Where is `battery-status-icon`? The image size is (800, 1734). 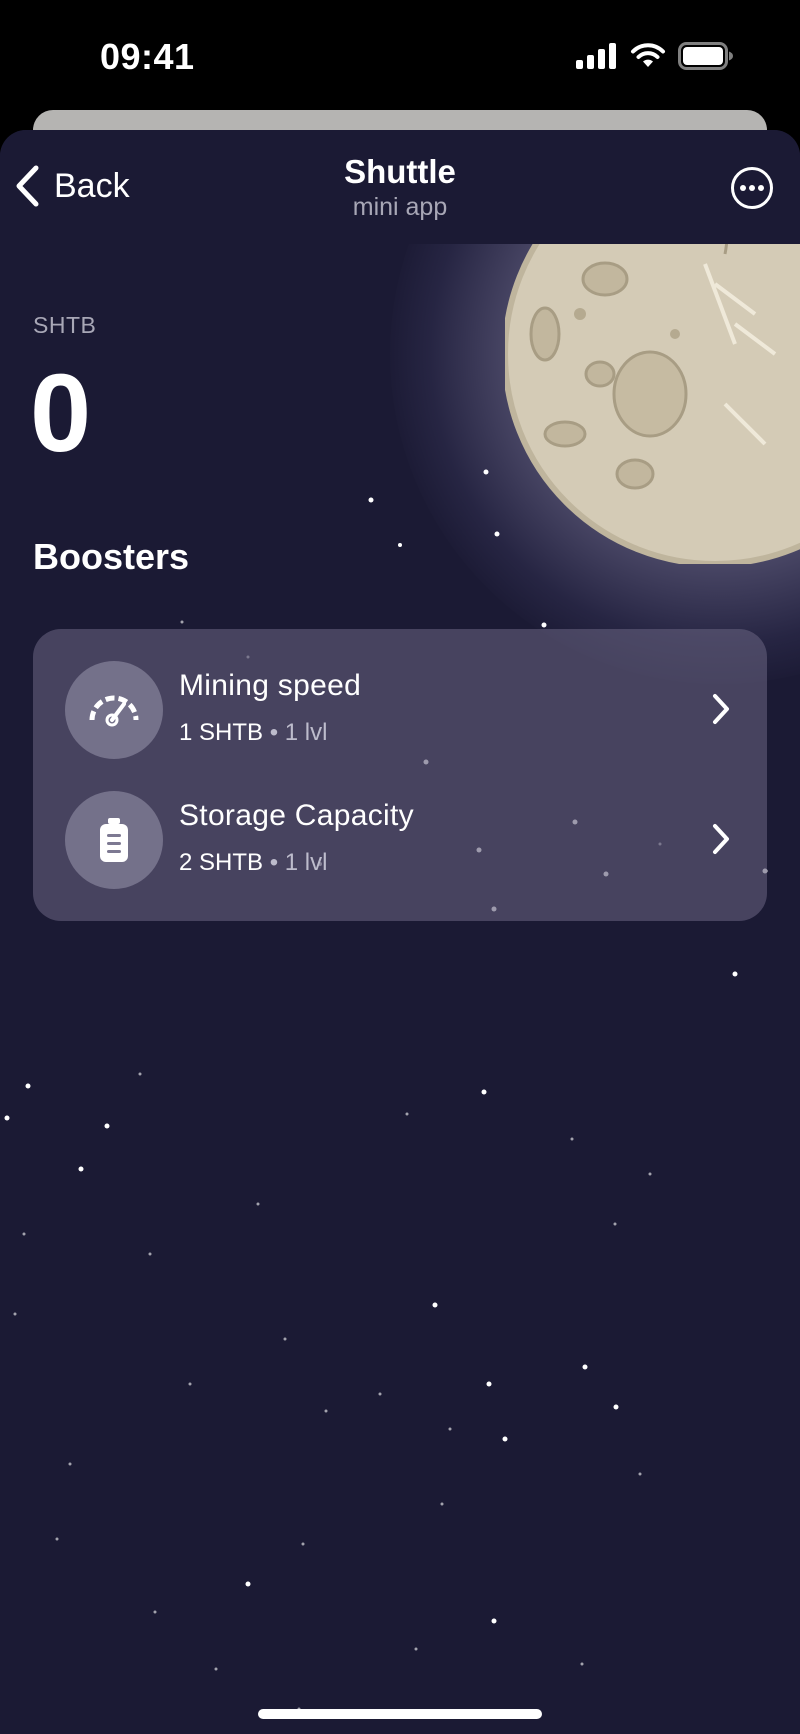
battery-status-icon is located at coordinates (705, 56).